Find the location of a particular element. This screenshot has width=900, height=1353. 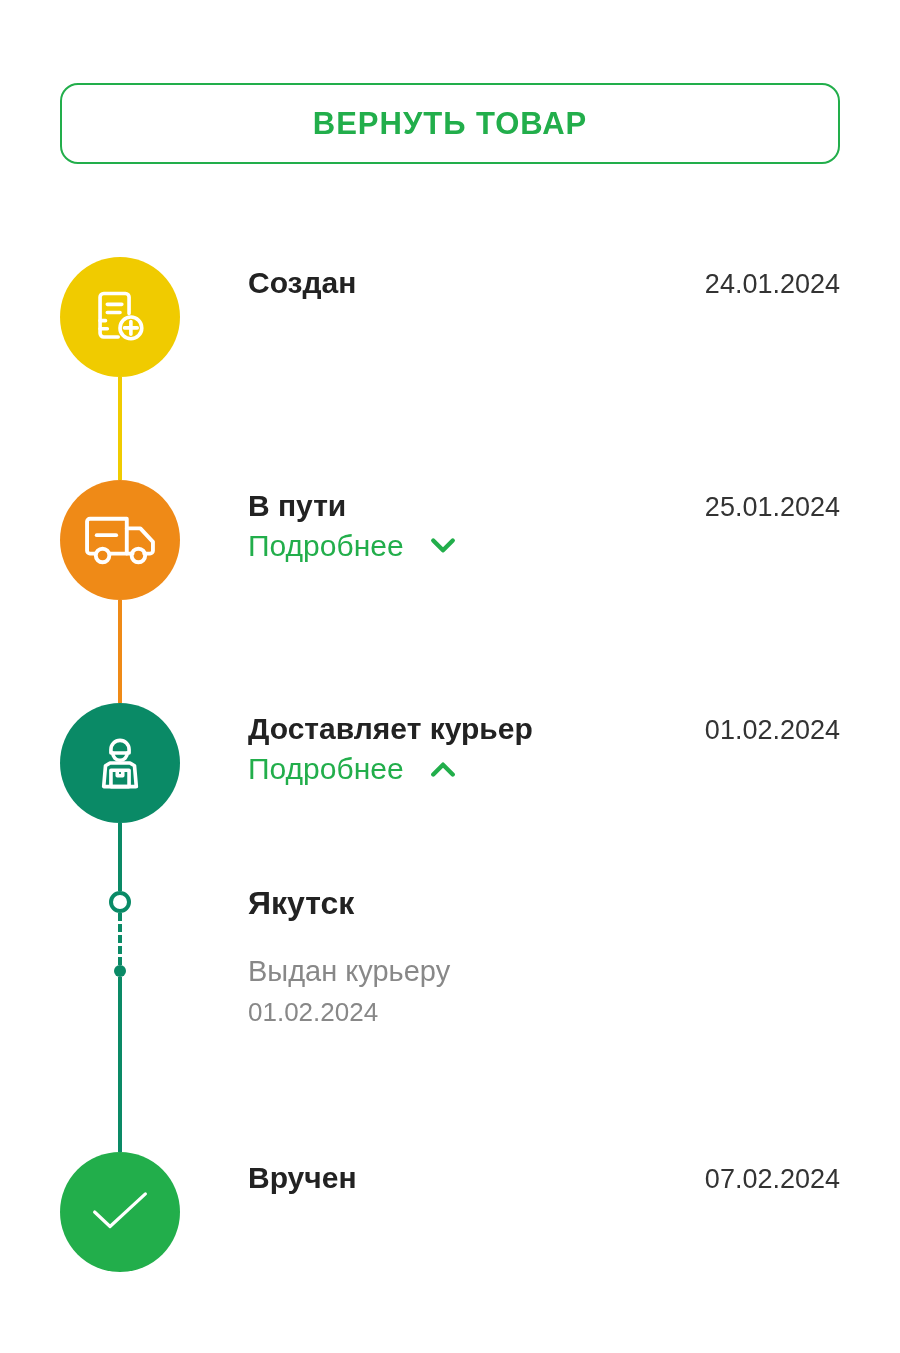

step-title: Создан is located at coordinates (302, 283).